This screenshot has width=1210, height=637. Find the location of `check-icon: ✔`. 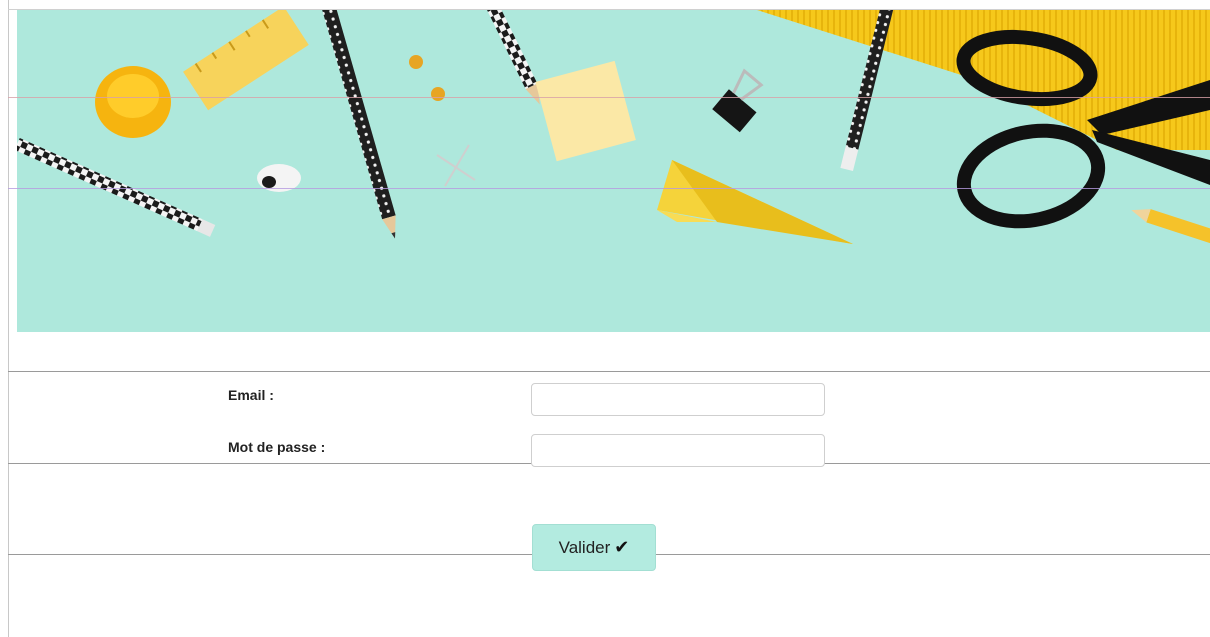

check-icon: ✔ is located at coordinates (622, 547).